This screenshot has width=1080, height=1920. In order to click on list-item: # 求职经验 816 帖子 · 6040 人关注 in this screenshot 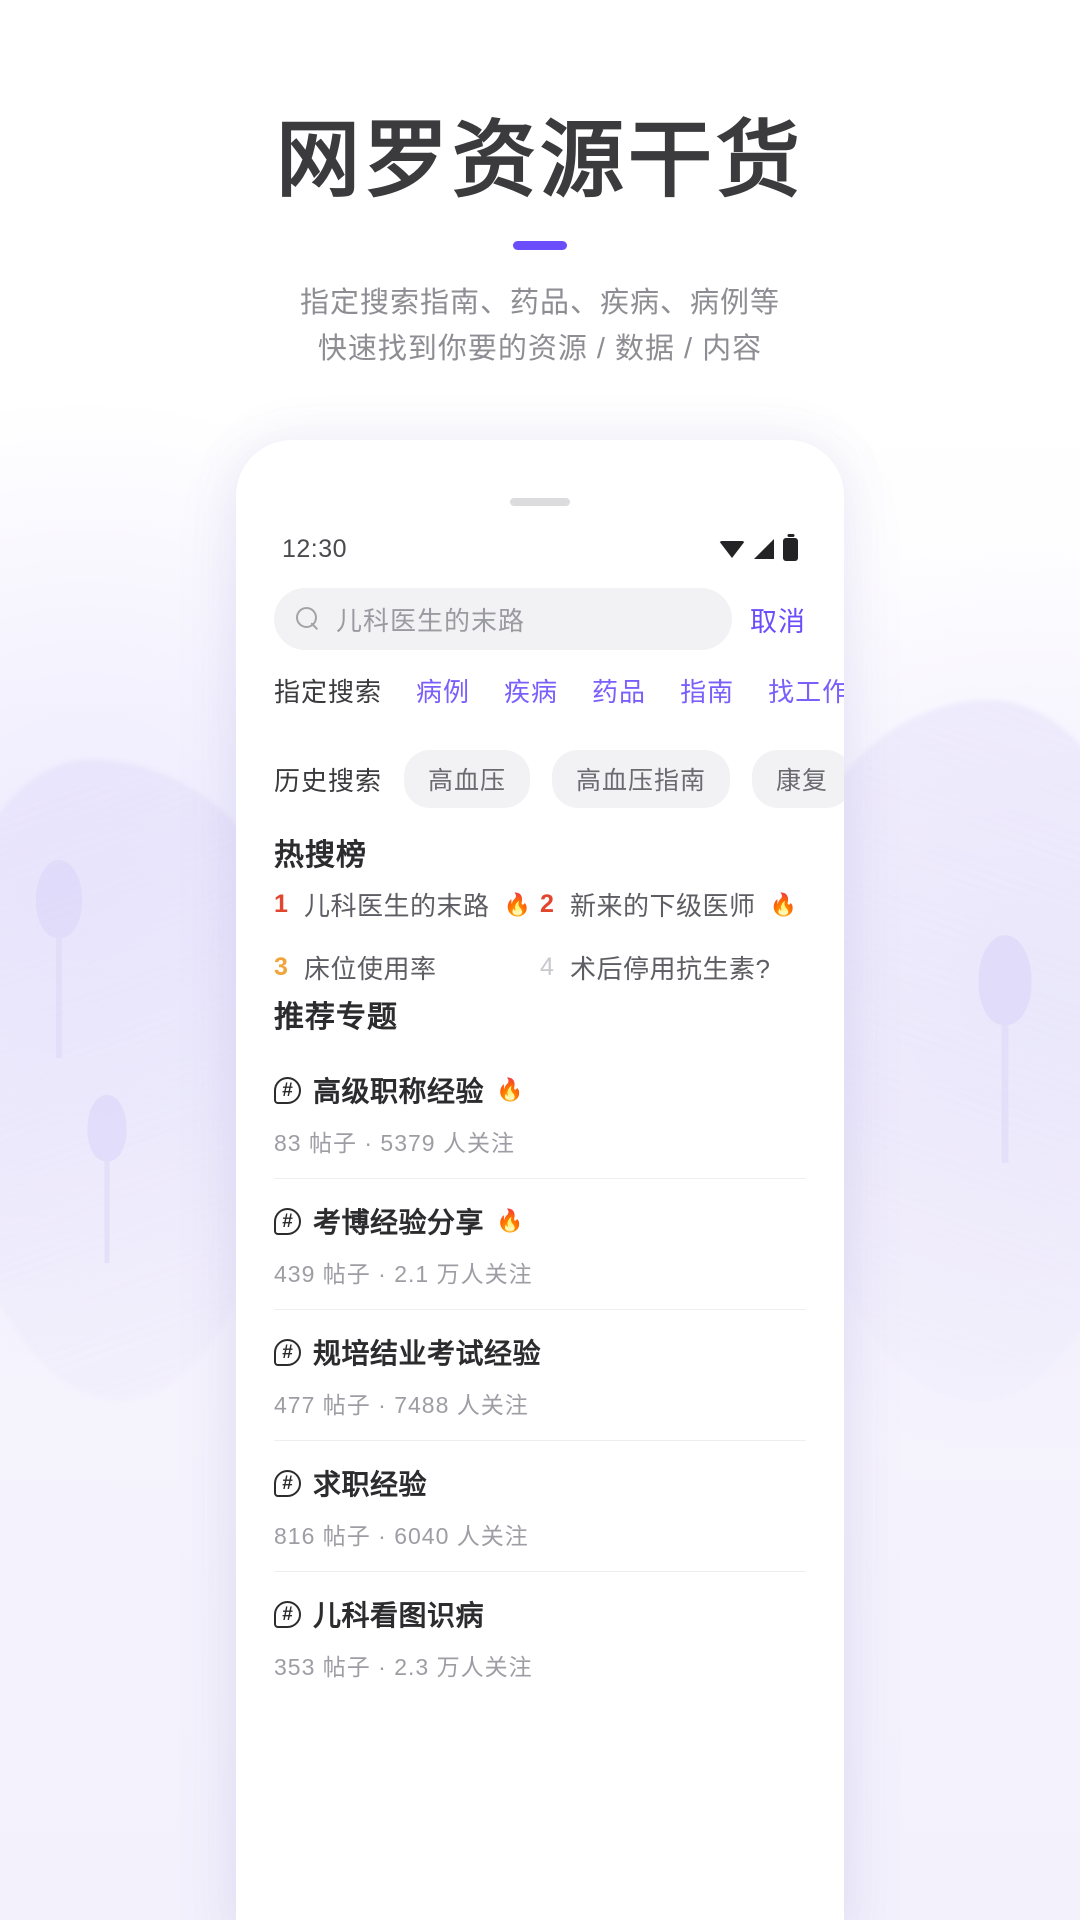, I will do `click(540, 1506)`.